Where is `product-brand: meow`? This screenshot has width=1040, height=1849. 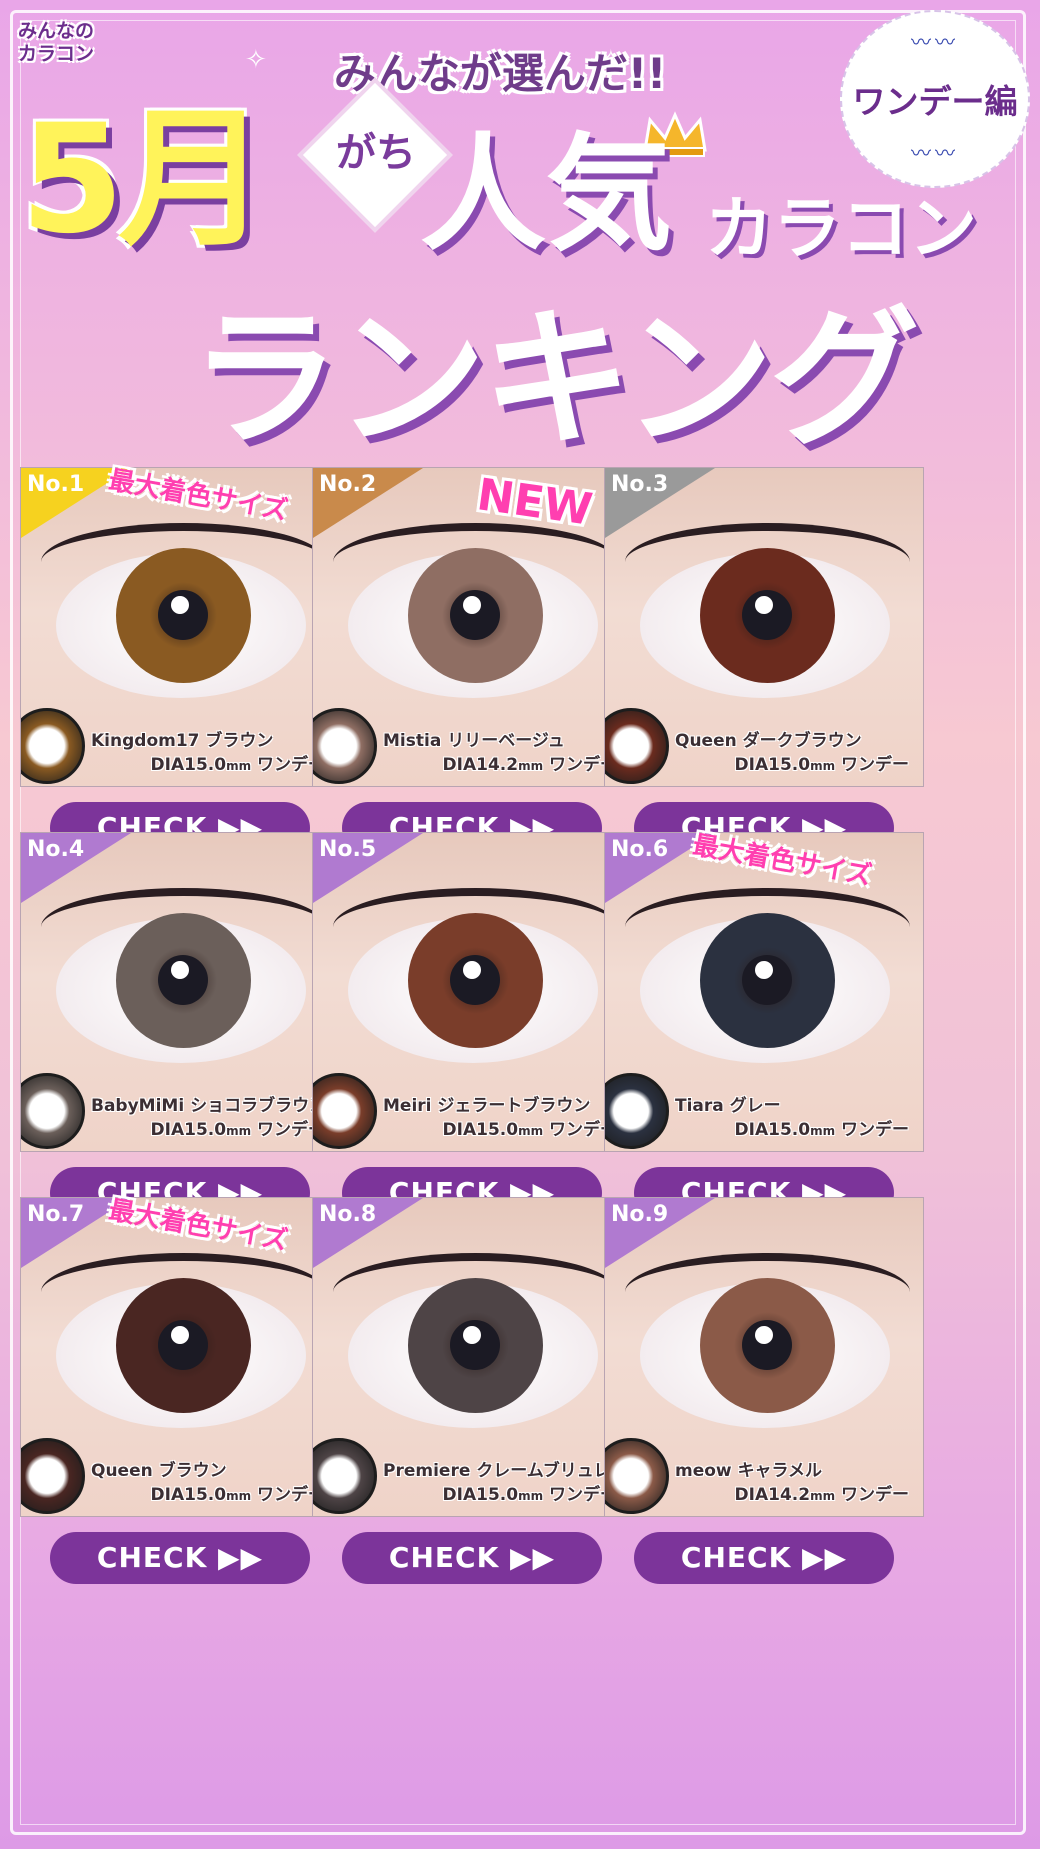 product-brand: meow is located at coordinates (703, 1471).